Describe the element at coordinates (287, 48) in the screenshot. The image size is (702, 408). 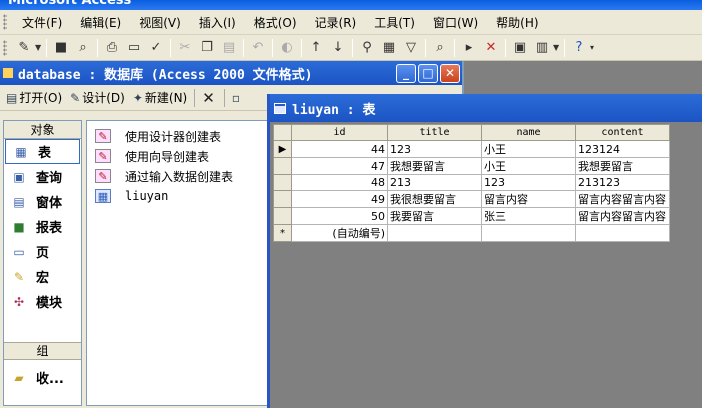
I see `office-links-icon: ◐` at that location.